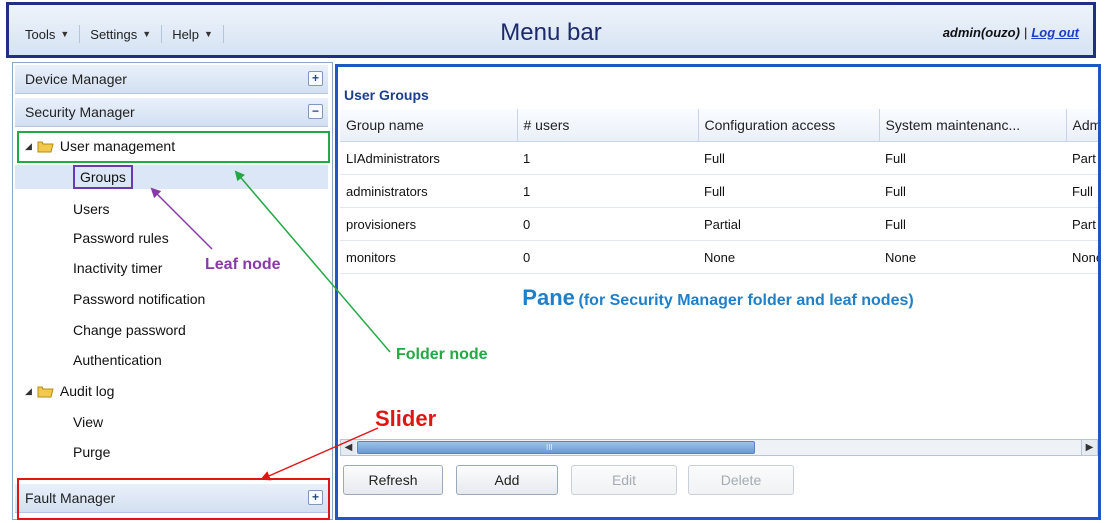  Describe the element at coordinates (348, 447) in the screenshot. I see `arrow-left-icon: ◀` at that location.